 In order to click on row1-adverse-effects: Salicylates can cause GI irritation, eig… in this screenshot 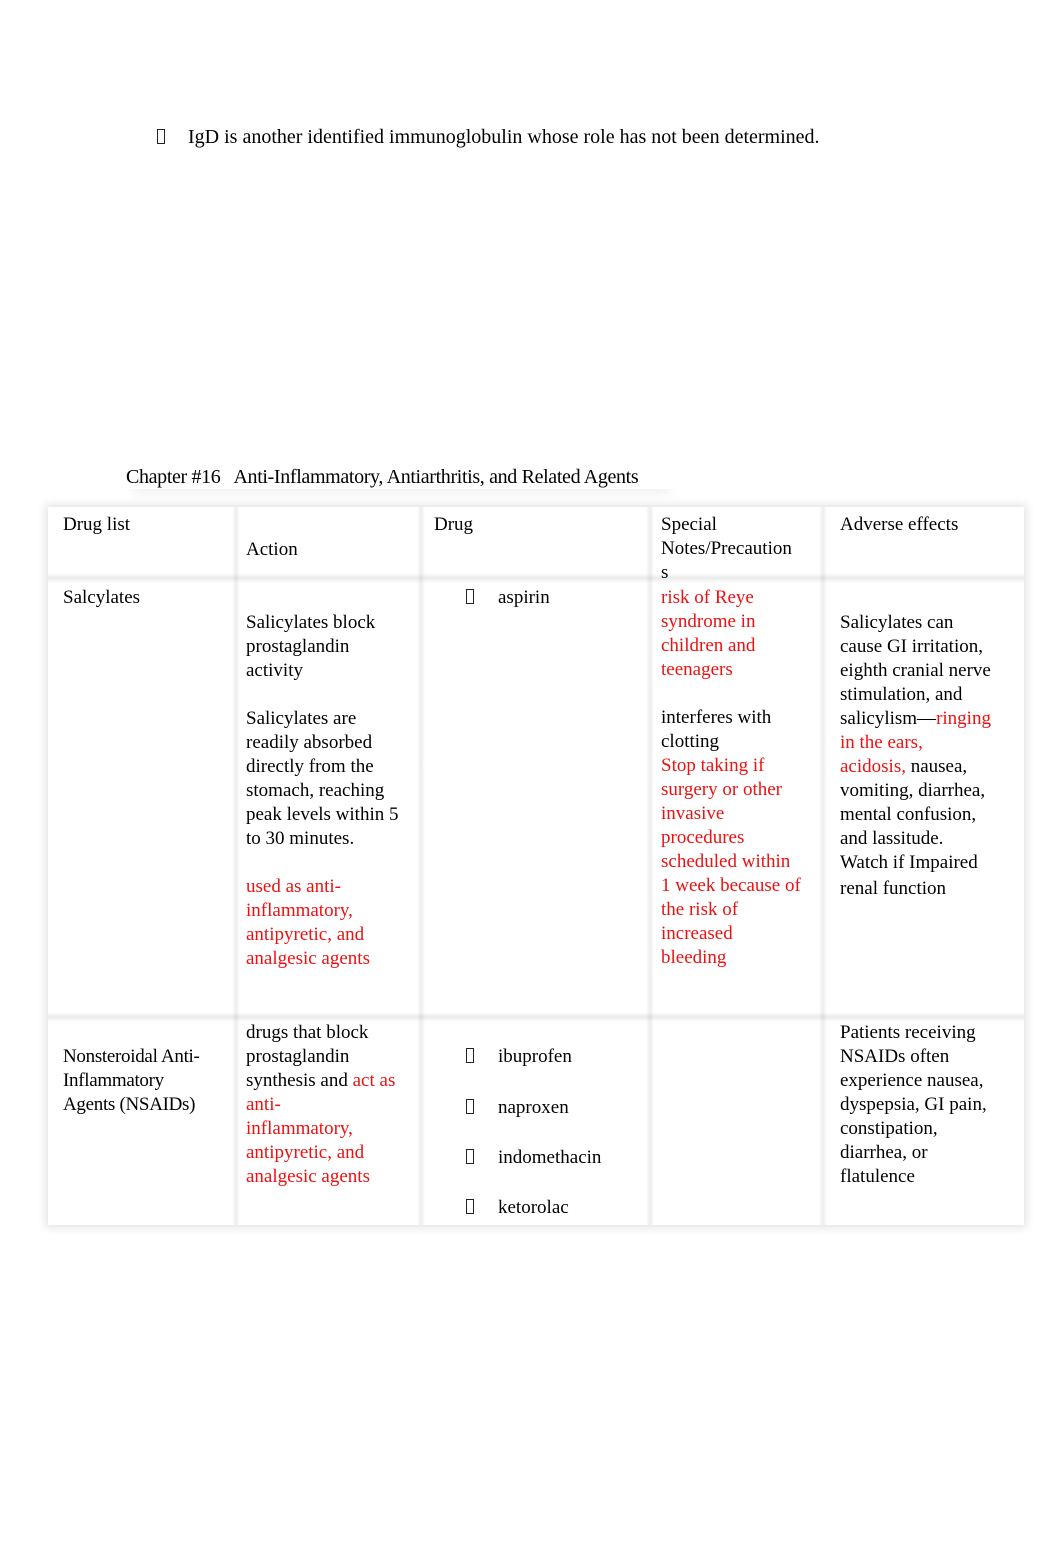, I will do `click(915, 755)`.